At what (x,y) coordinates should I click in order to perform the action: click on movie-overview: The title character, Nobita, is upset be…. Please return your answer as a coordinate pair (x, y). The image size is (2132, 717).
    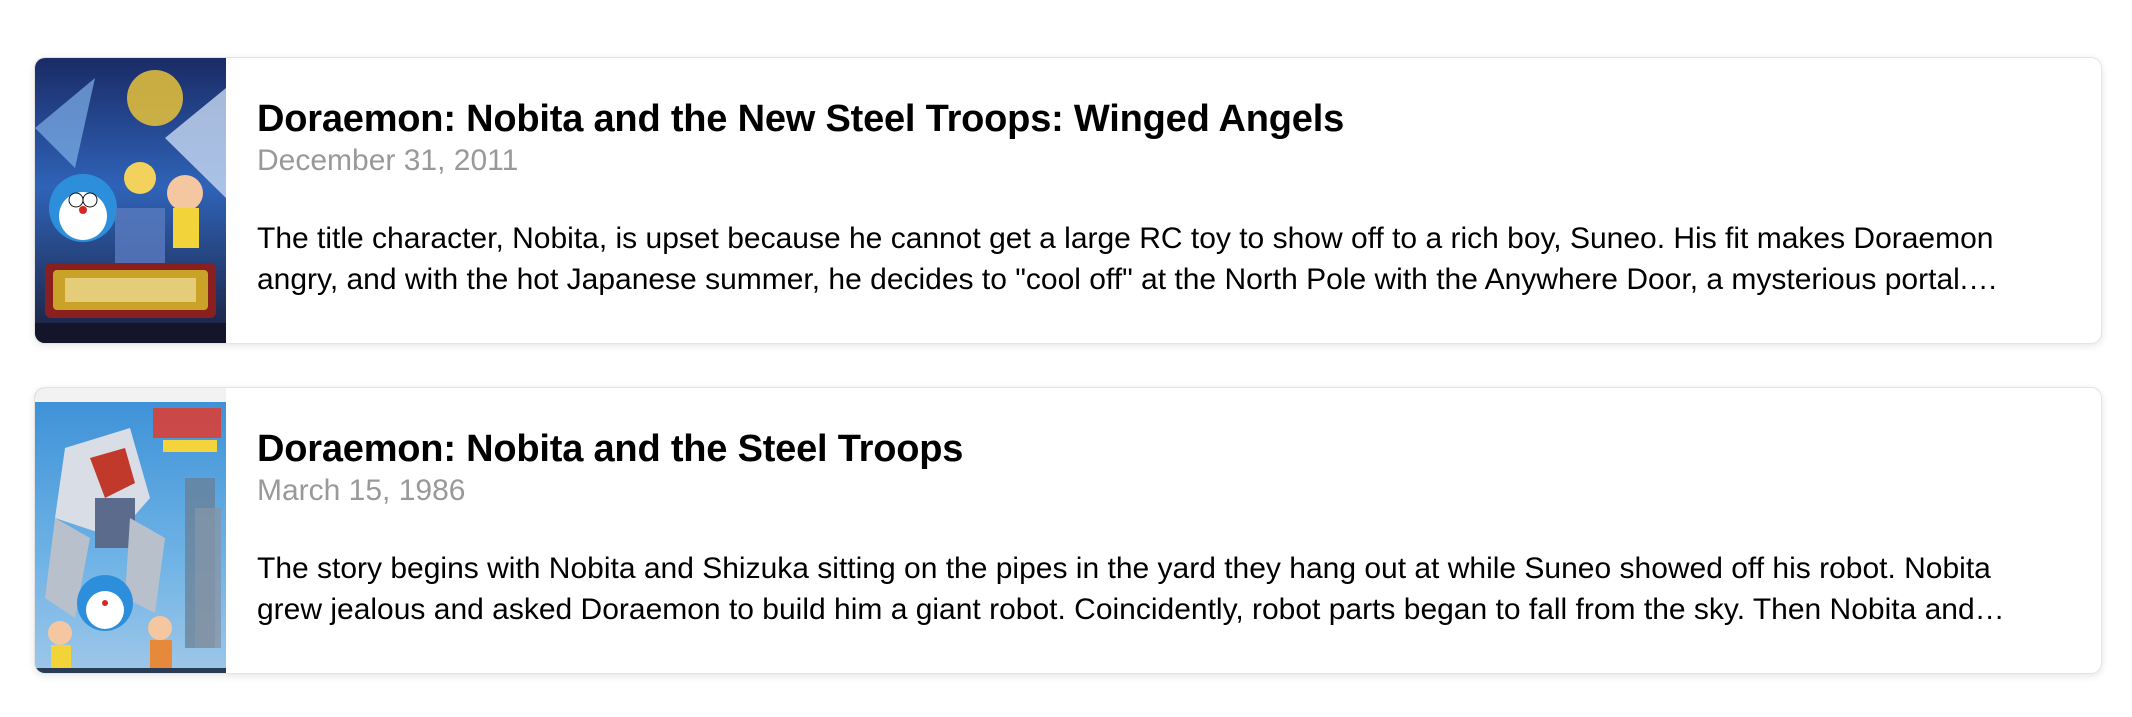
    Looking at the image, I should click on (1125, 259).